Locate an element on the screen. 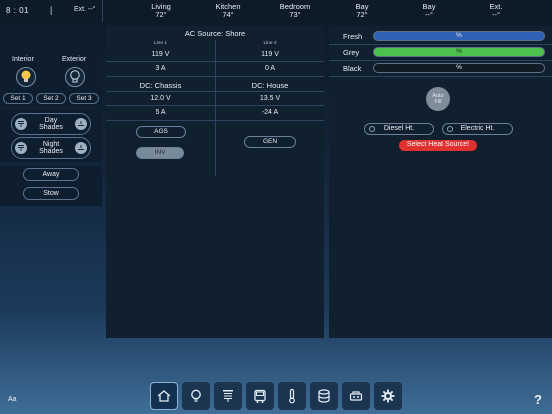  line2-label: Line 2 is located at coordinates (270, 43).